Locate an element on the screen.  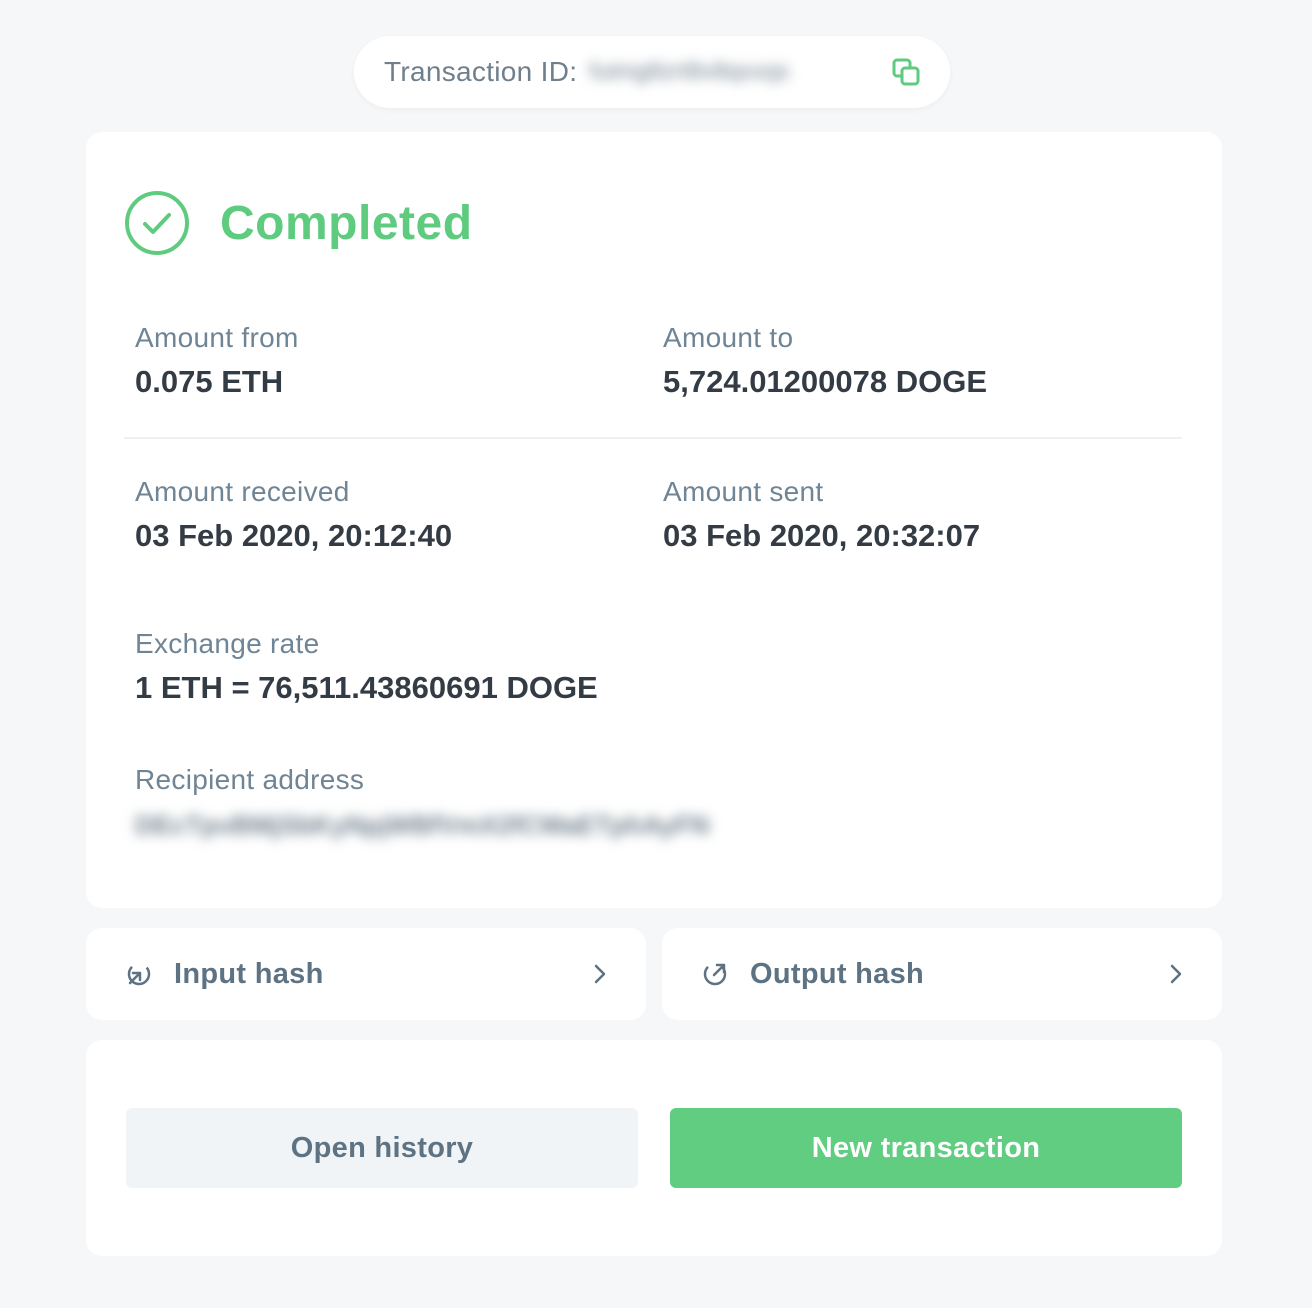
transaction-id-pill: Transaction ID: fuimg8zrt8v8qxxqs is located at coordinates (652, 72).